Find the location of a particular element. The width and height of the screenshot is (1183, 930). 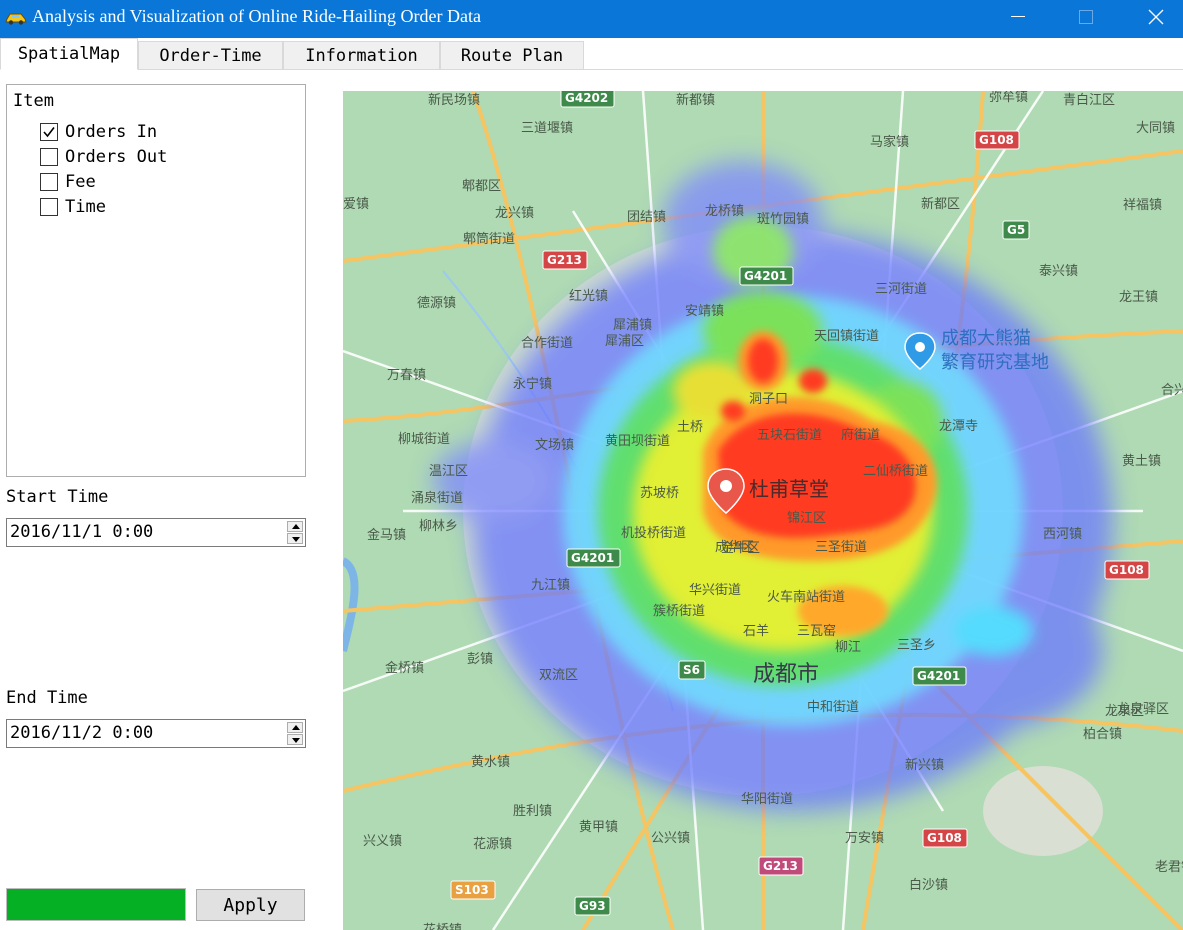

map-place-label: 安靖镇 is located at coordinates (704, 311).